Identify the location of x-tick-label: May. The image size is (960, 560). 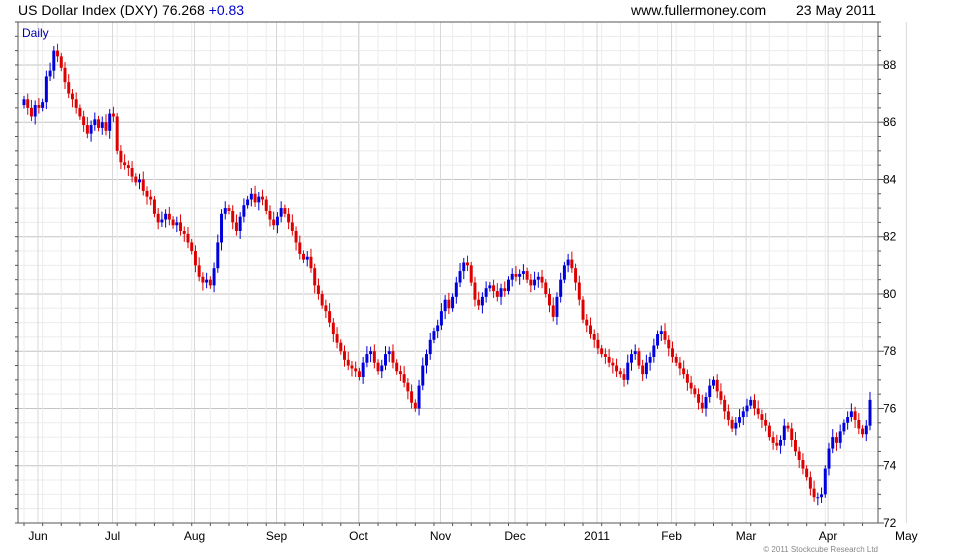
(906, 536).